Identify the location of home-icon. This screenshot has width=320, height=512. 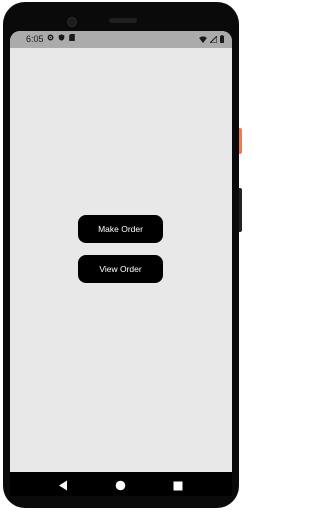
(120, 487).